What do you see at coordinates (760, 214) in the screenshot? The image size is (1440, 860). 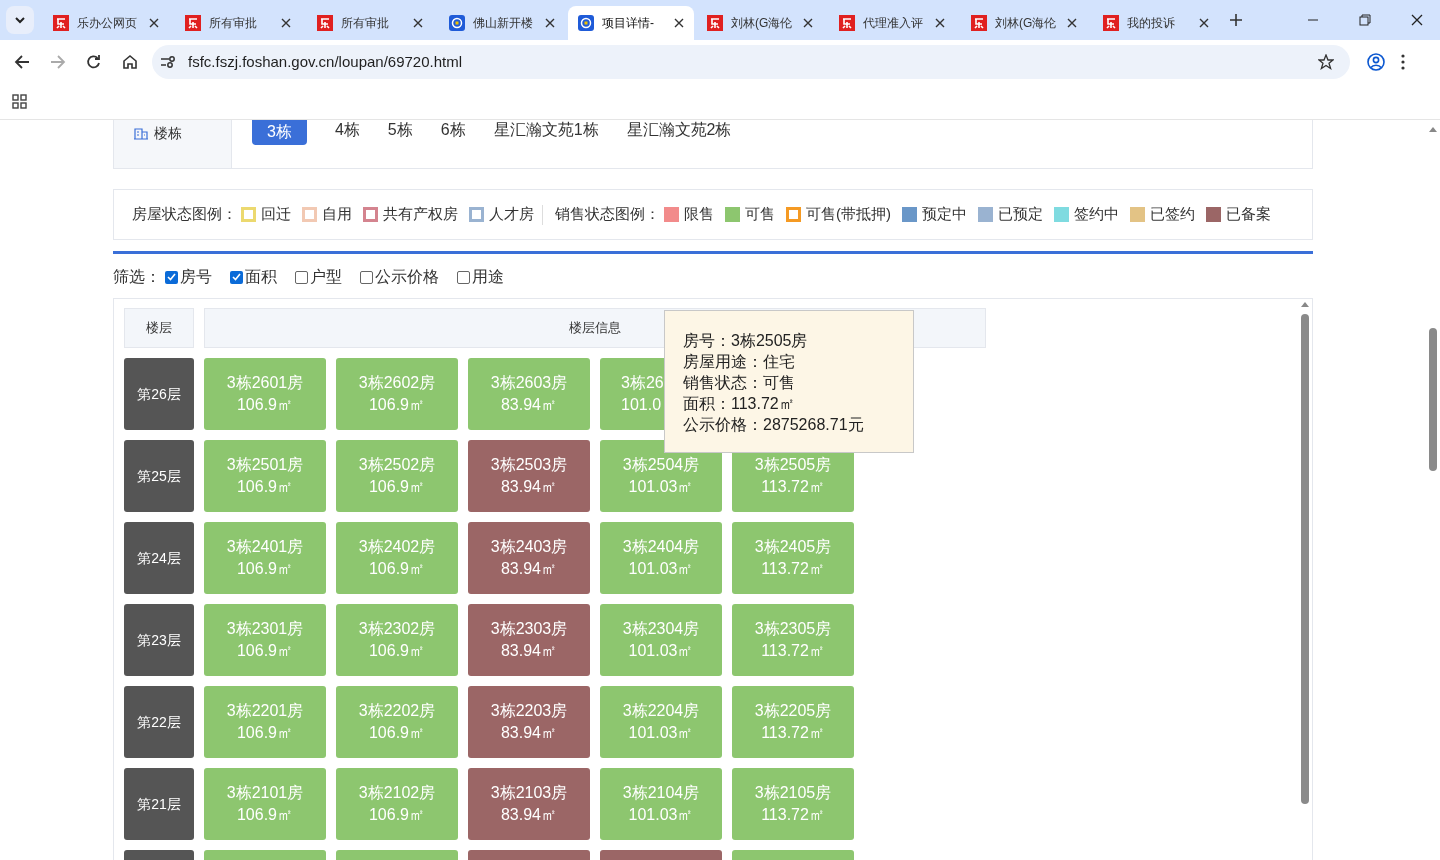 I see `legend-label: 可售` at bounding box center [760, 214].